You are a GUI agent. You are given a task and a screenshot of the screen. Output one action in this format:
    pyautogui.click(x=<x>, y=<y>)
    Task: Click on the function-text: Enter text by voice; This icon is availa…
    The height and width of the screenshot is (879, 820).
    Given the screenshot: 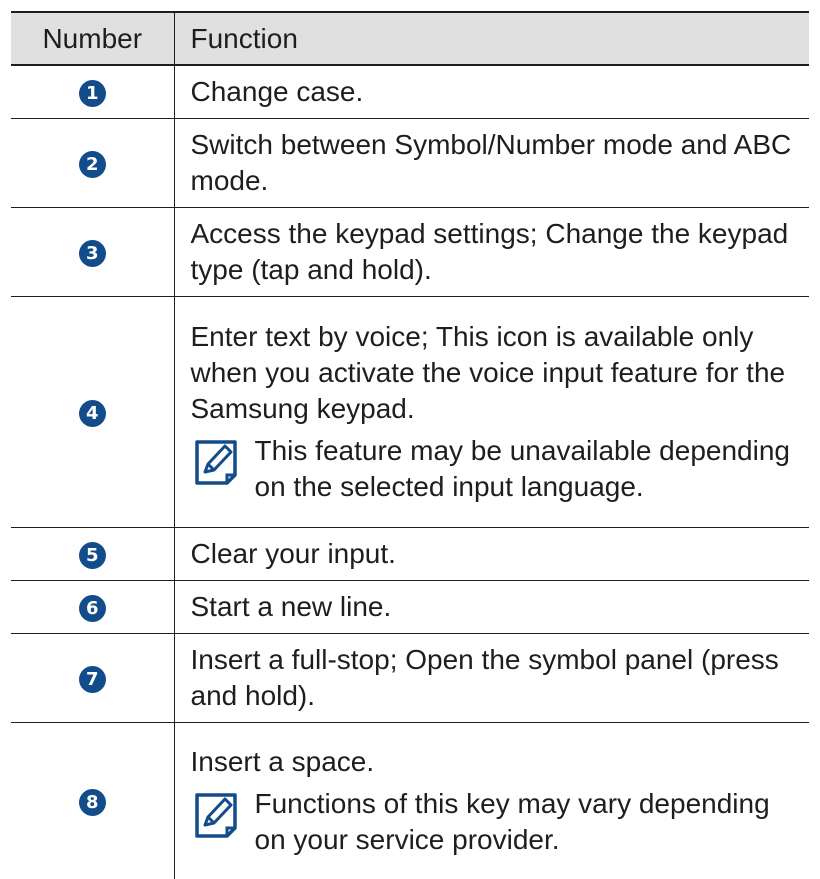 What is the action you would take?
    pyautogui.click(x=488, y=372)
    